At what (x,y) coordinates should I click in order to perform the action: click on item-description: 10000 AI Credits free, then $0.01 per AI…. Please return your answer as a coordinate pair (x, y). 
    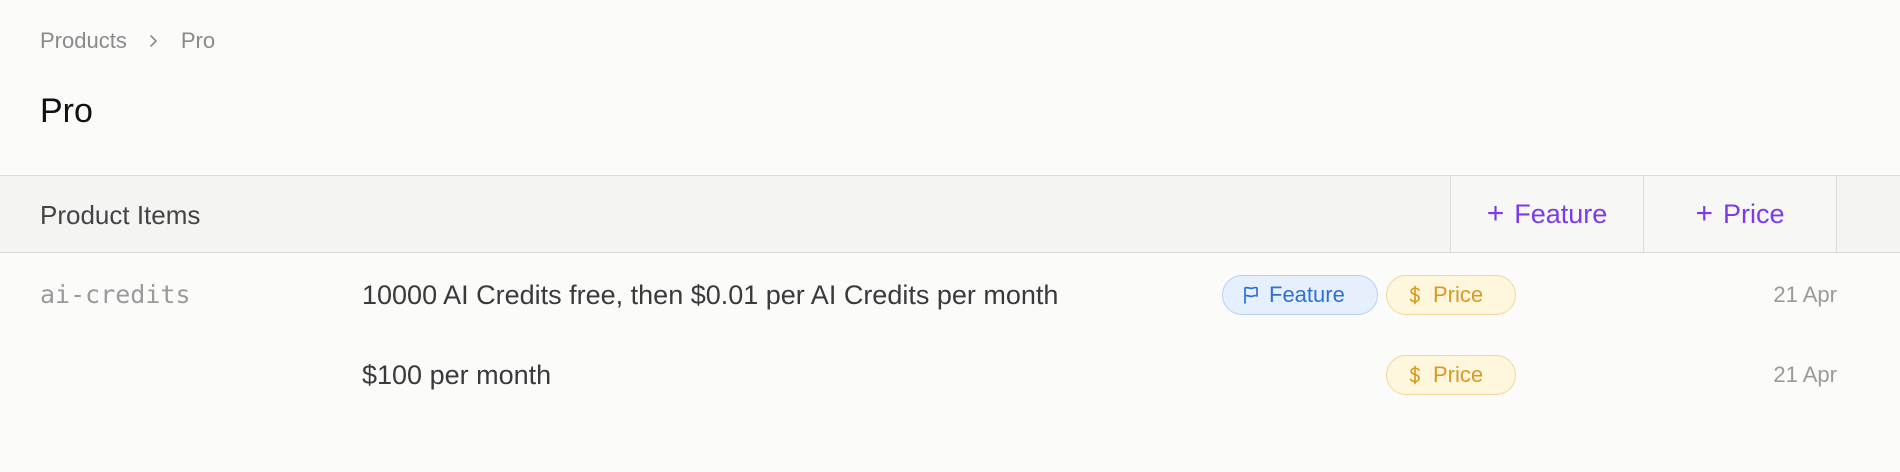
    Looking at the image, I should click on (710, 295).